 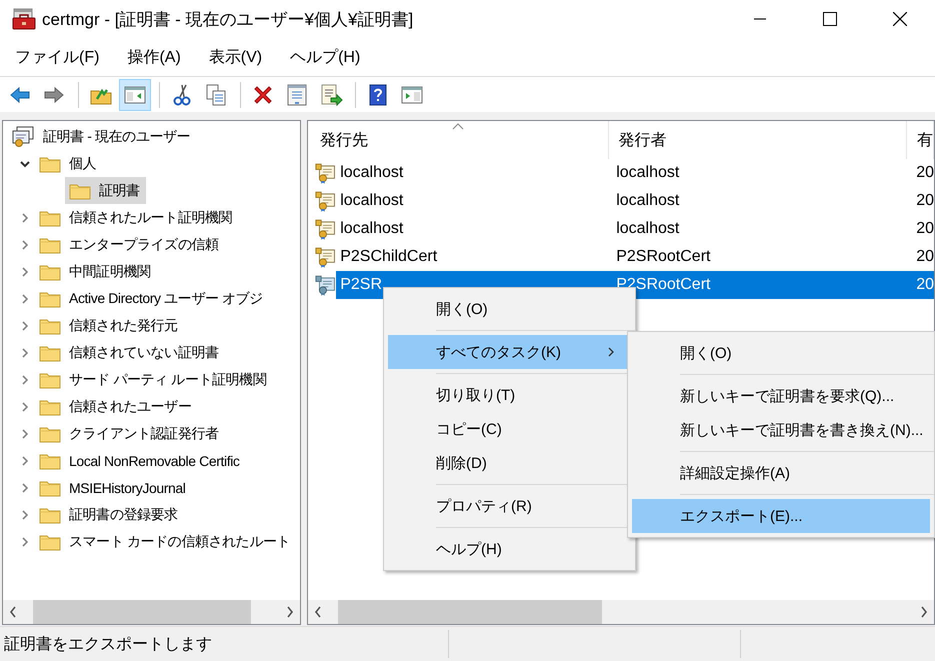 What do you see at coordinates (96, 271) in the screenshot?
I see `tree-item: 中間証明機関` at bounding box center [96, 271].